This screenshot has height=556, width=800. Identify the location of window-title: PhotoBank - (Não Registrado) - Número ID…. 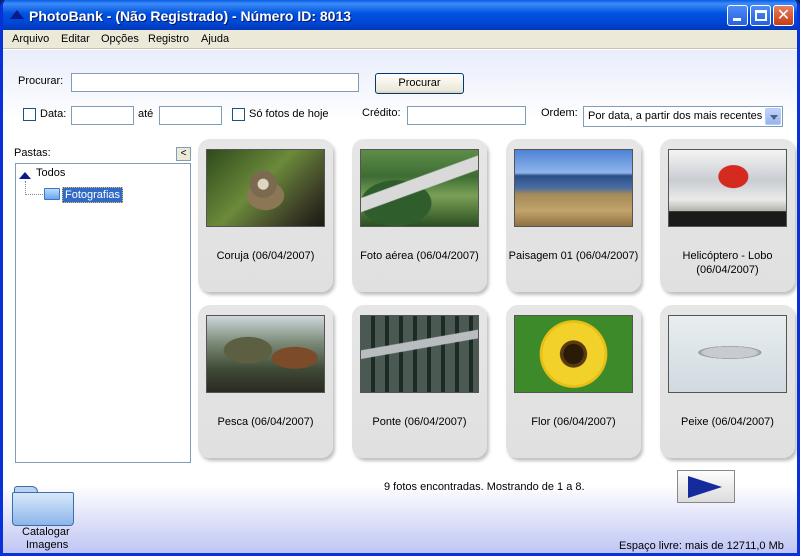
(190, 16).